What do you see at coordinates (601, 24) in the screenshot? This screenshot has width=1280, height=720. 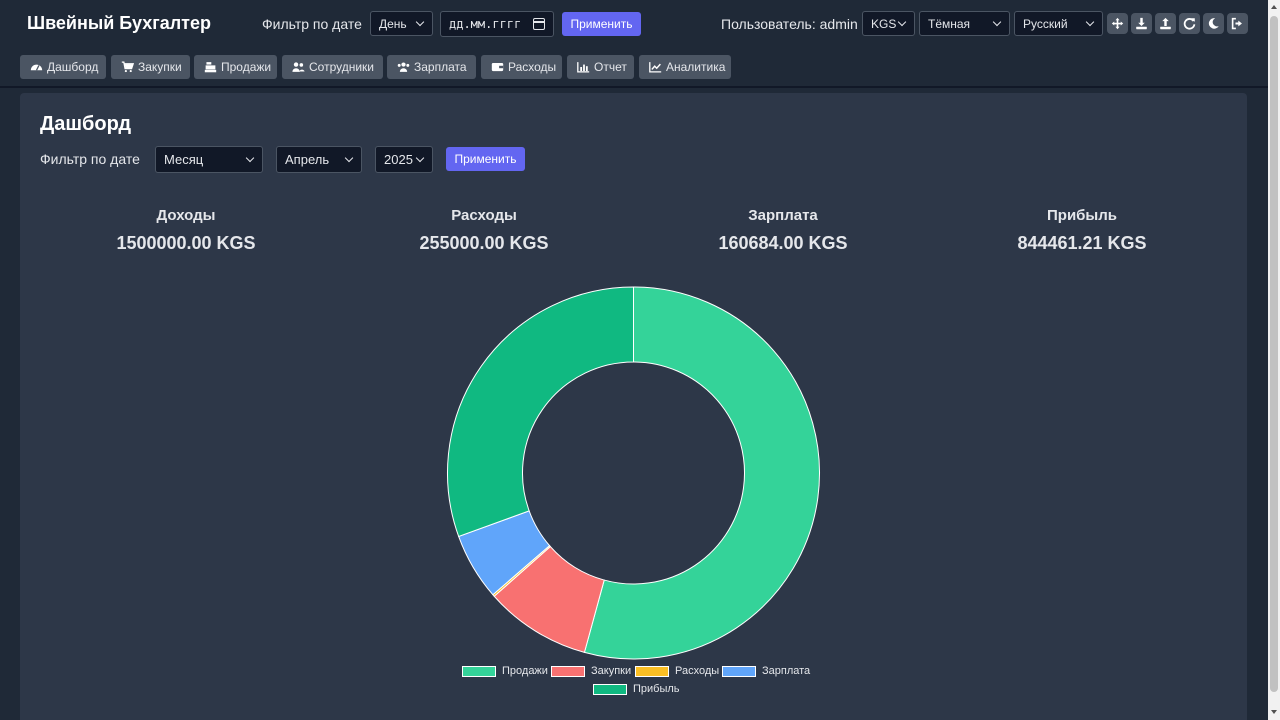 I see `apply-button: Применить` at bounding box center [601, 24].